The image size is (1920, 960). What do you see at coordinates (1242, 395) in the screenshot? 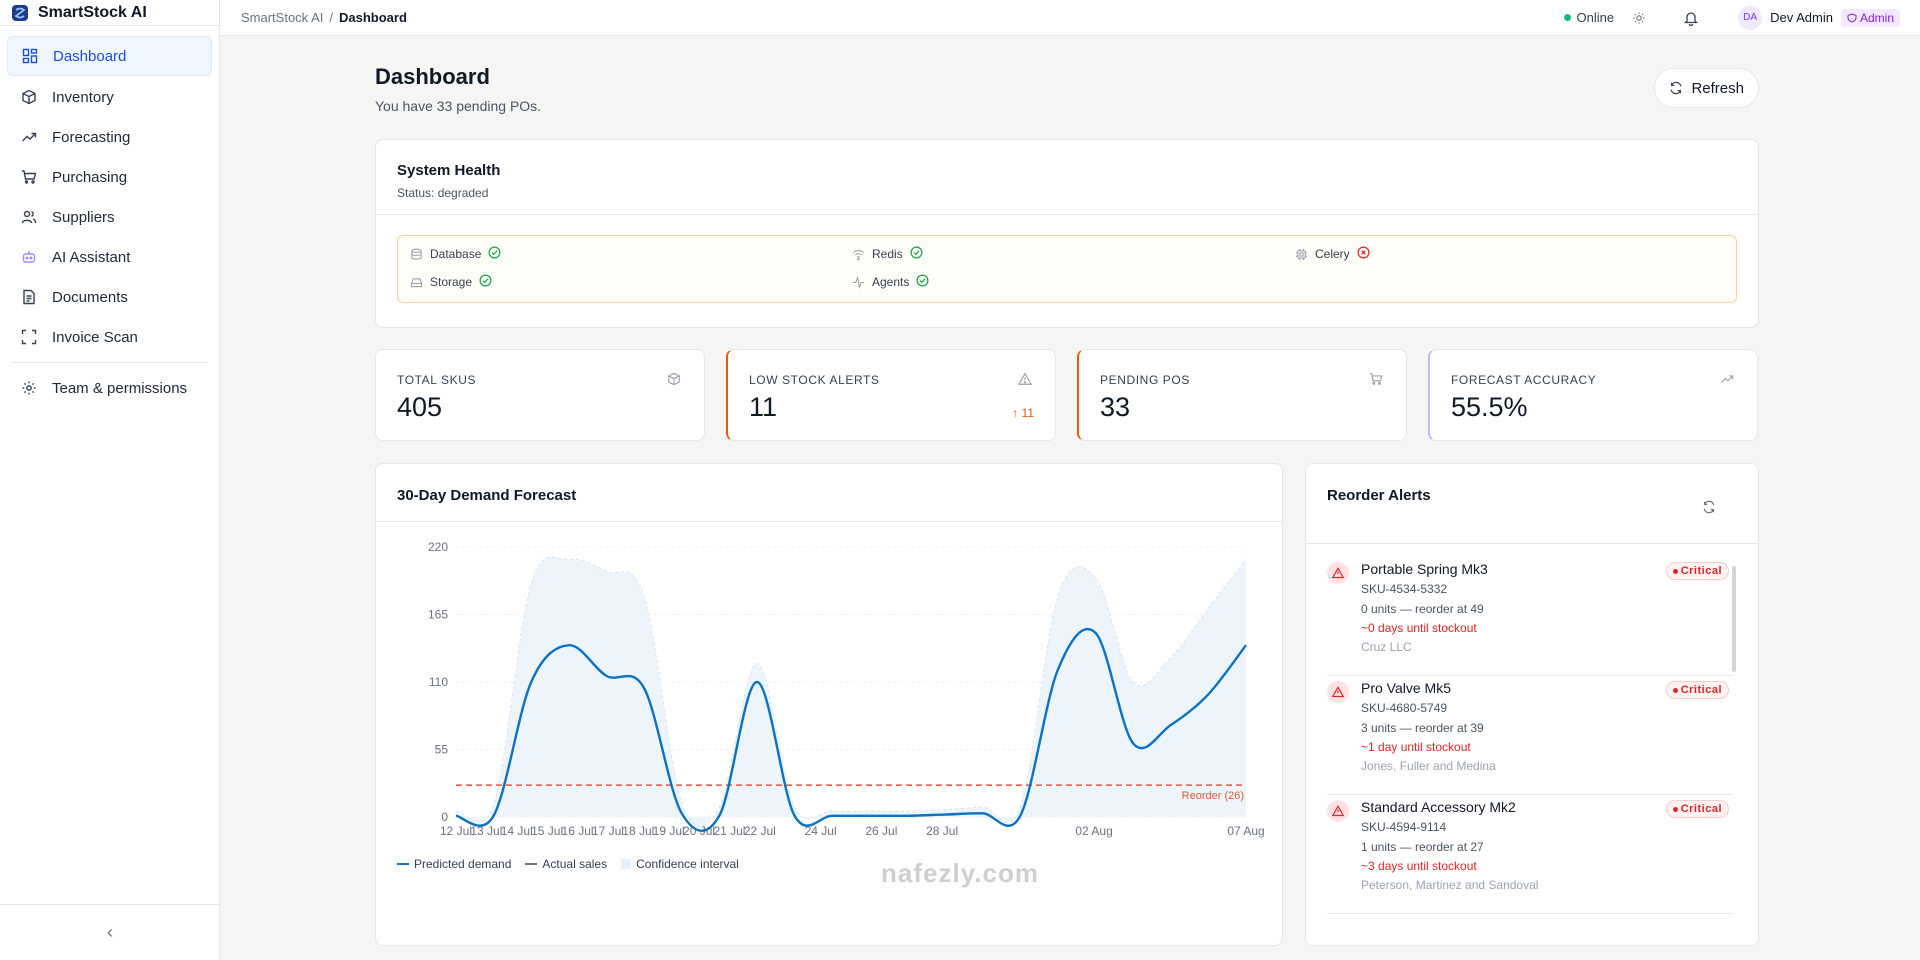
I see `stat-card-pending-pos: PENDING POS 33` at bounding box center [1242, 395].